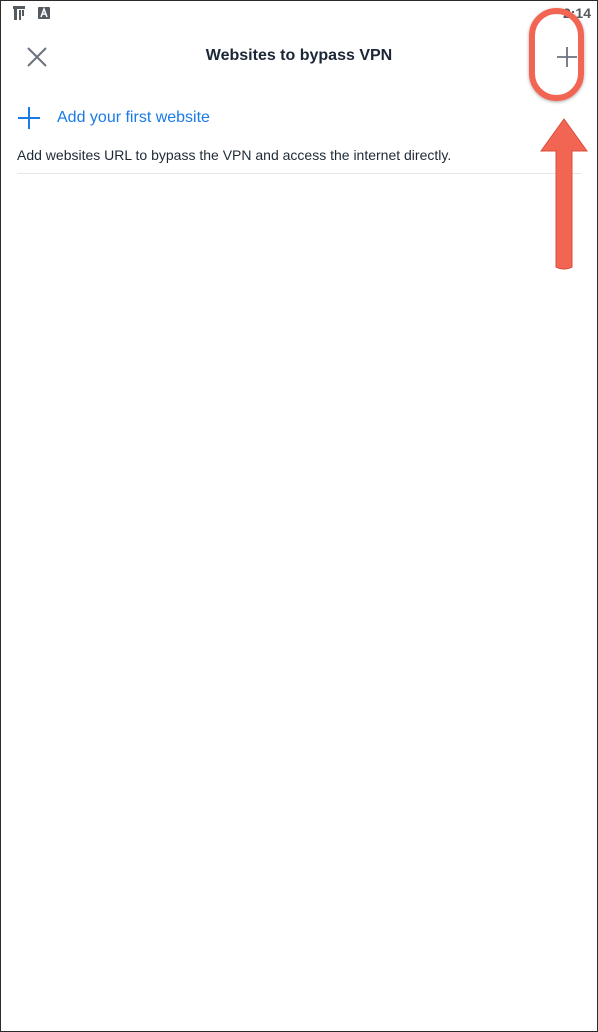 Image resolution: width=598 pixels, height=1032 pixels. Describe the element at coordinates (19, 13) in the screenshot. I see `tools-notification-icon` at that location.